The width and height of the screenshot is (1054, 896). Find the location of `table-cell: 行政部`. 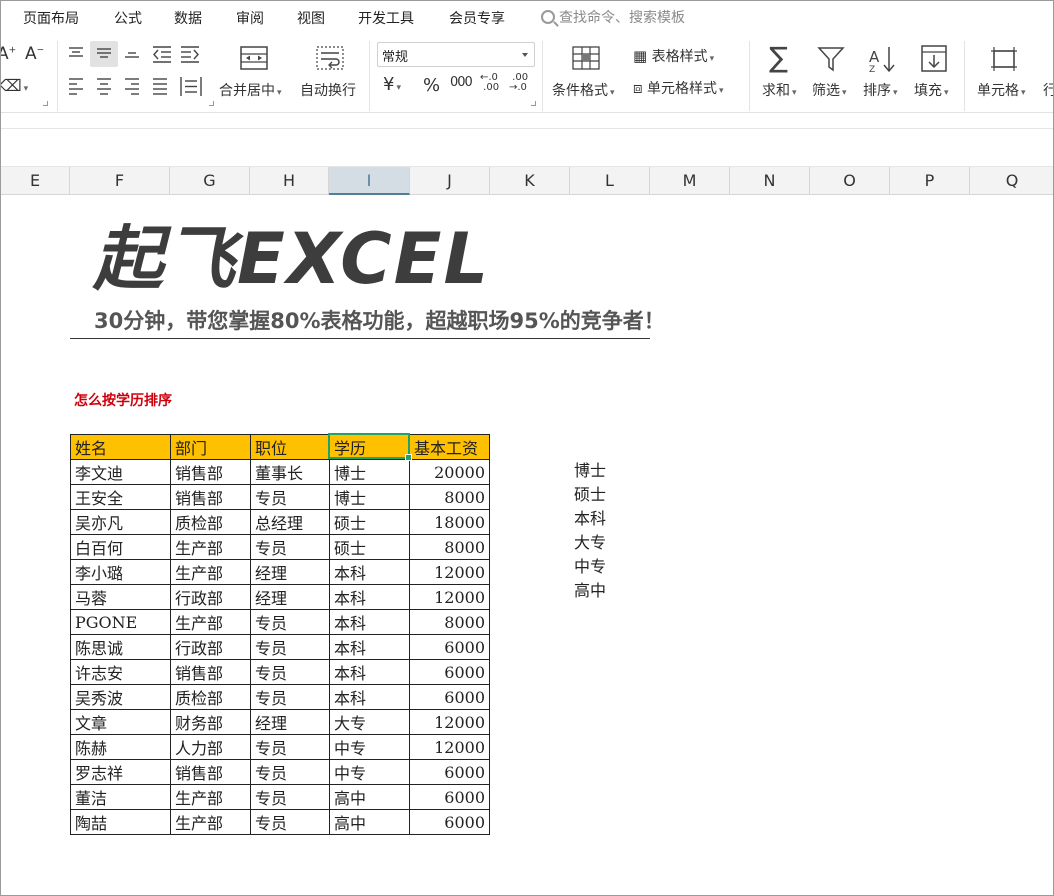

table-cell: 行政部 is located at coordinates (210, 597).